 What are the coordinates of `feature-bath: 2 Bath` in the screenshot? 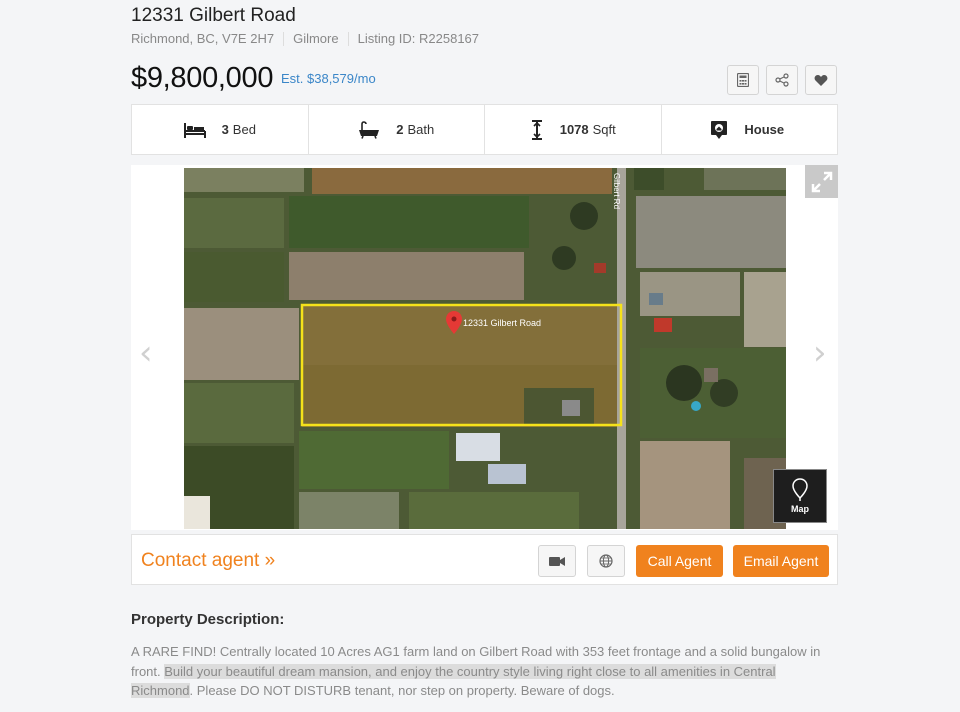 It's located at (397, 129).